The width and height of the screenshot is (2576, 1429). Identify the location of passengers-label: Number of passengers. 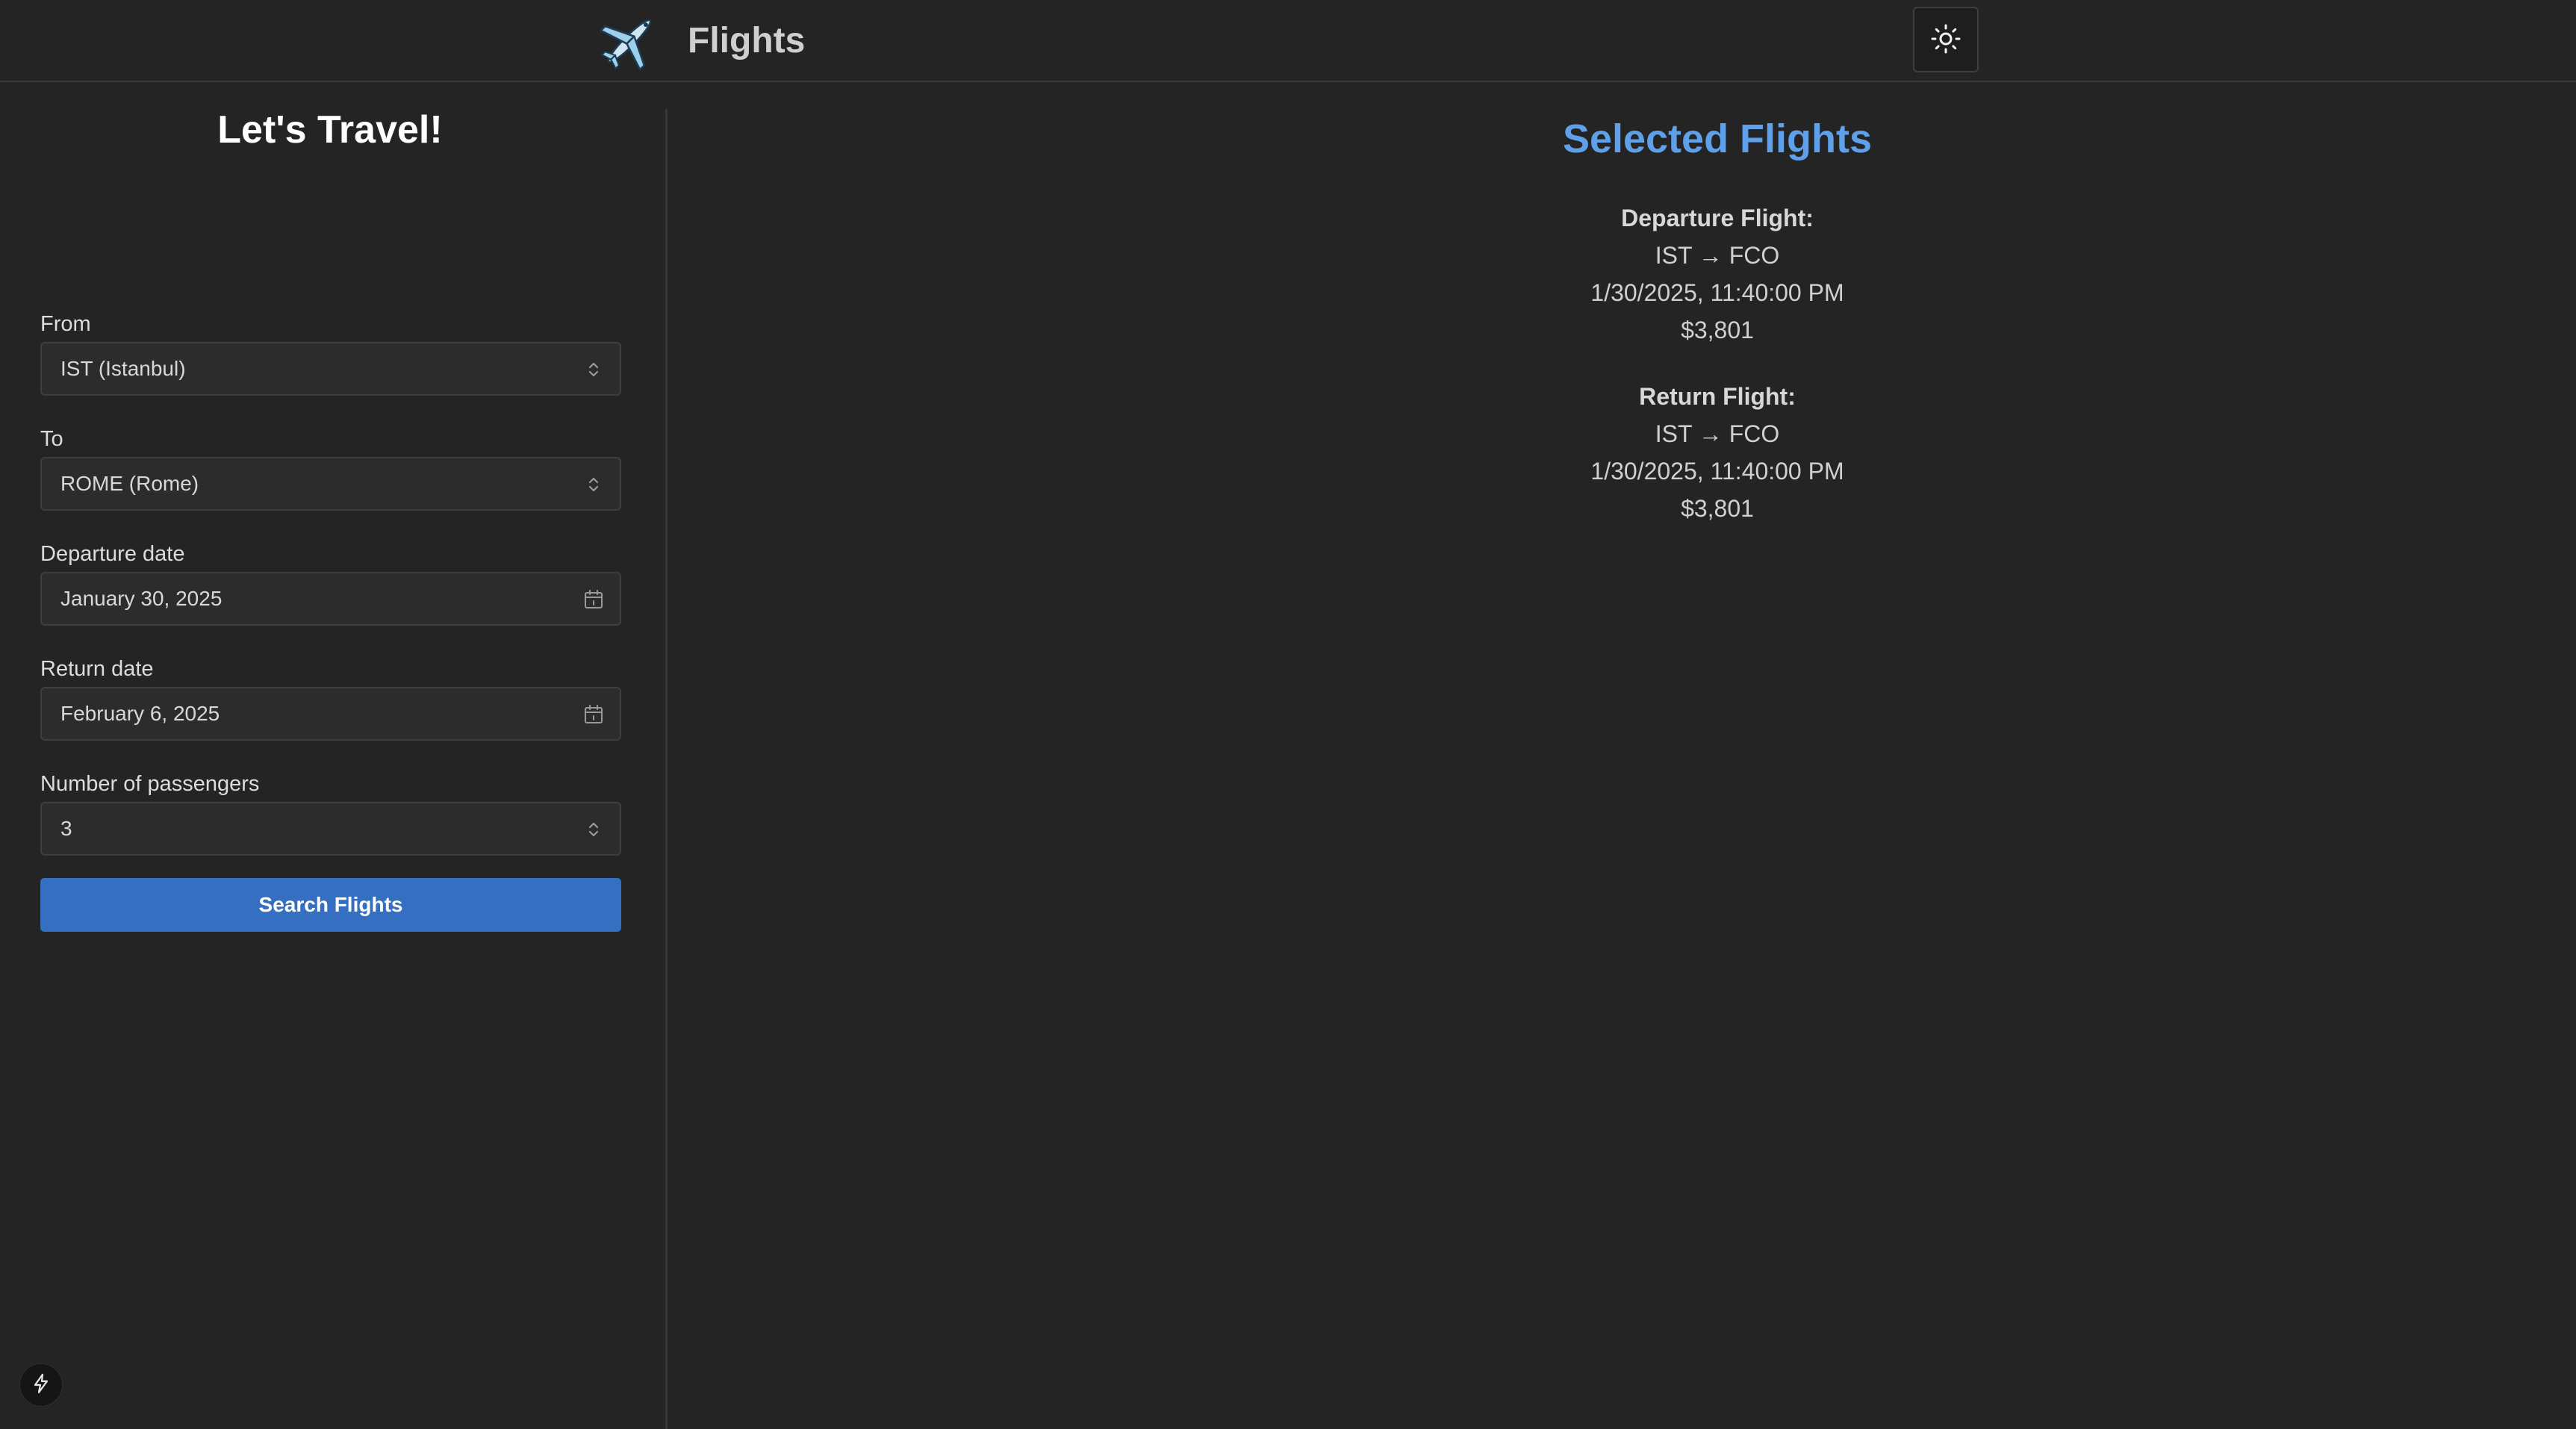
(150, 784).